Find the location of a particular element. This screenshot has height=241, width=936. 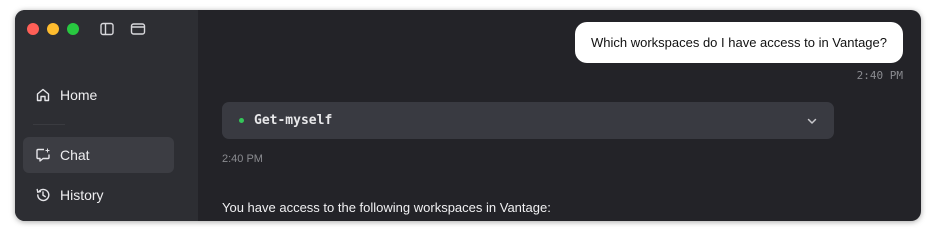

user-message-timestamp: 2:40 PM is located at coordinates (879, 75).